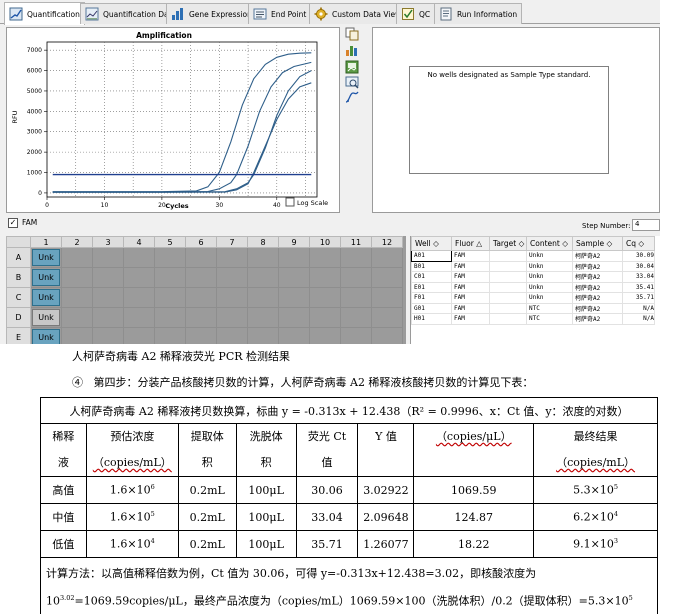  What do you see at coordinates (211, 13) in the screenshot?
I see `tab-gene-expression: Gene Expression` at bounding box center [211, 13].